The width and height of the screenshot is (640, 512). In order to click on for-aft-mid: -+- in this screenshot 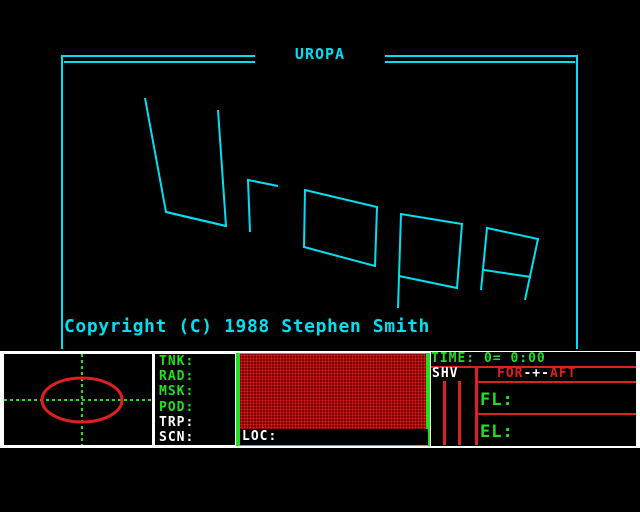, I will do `click(536, 373)`.